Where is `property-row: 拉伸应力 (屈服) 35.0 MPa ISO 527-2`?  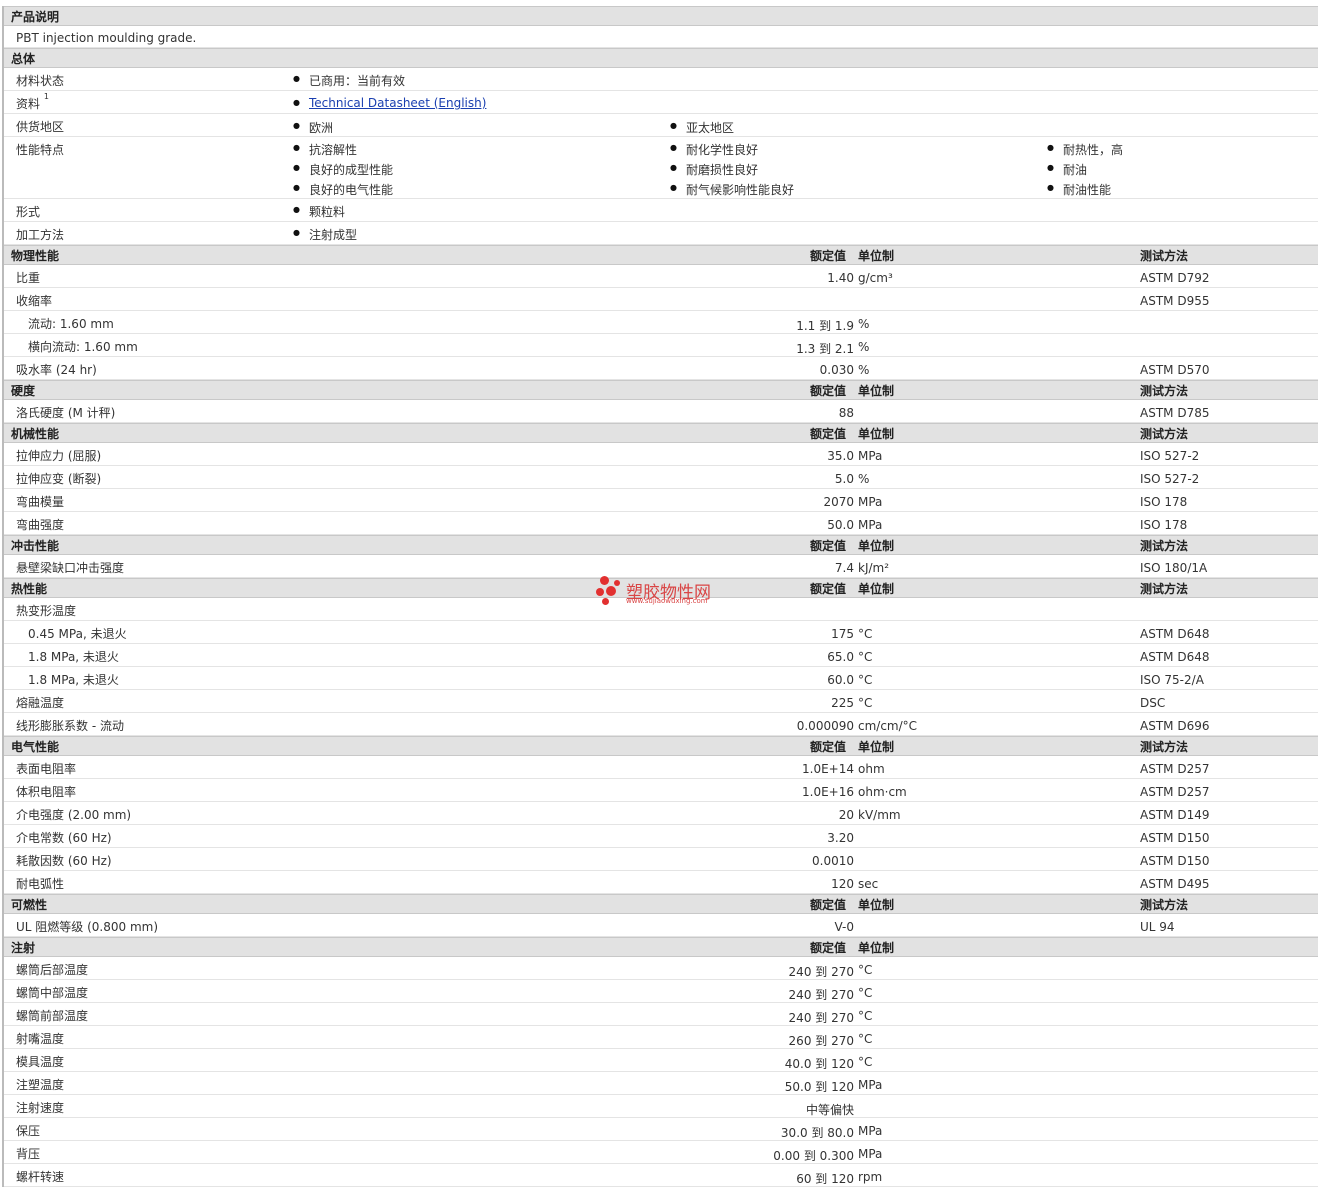
property-row: 拉伸应力 (屈服) 35.0 MPa ISO 527-2 is located at coordinates (661, 454).